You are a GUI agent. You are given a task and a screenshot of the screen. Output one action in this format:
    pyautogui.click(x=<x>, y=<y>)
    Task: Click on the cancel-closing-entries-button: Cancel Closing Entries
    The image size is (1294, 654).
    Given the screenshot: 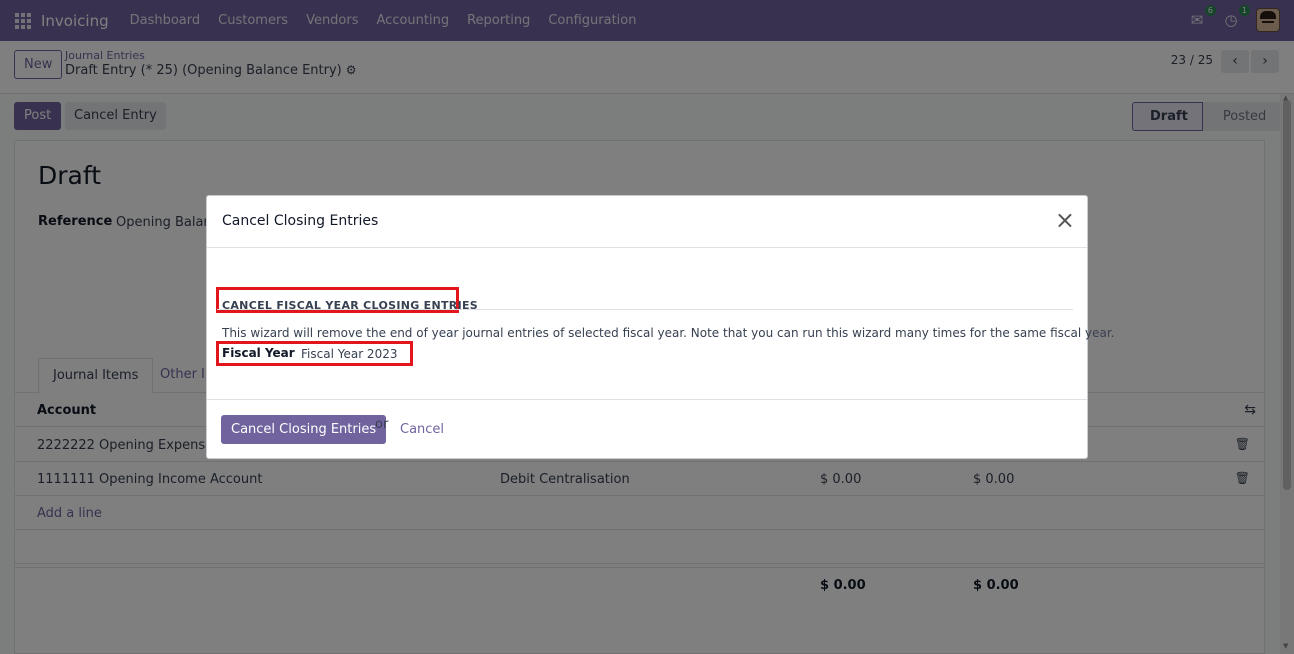 What is the action you would take?
    pyautogui.click(x=304, y=429)
    